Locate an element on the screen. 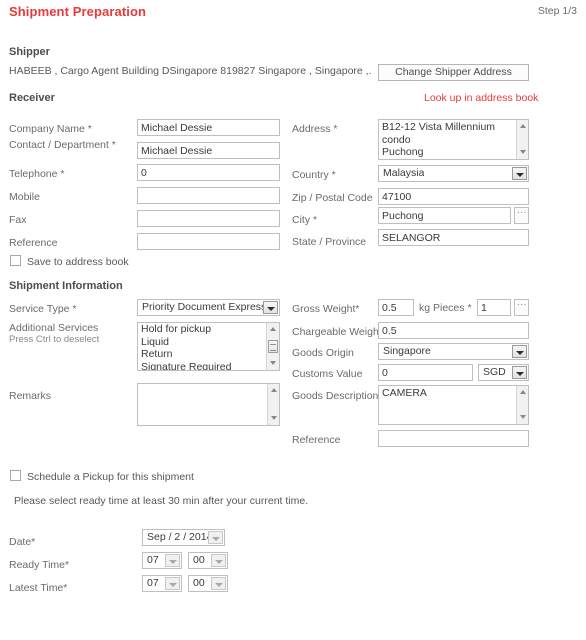  page-title: Shipment Preparation is located at coordinates (78, 11).